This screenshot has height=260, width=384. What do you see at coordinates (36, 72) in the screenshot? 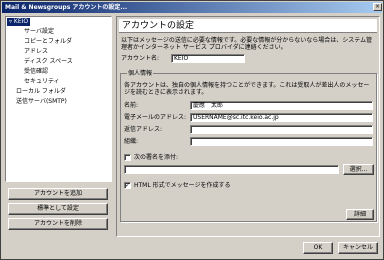
I see `tree-item-receipts: 受信確認` at bounding box center [36, 72].